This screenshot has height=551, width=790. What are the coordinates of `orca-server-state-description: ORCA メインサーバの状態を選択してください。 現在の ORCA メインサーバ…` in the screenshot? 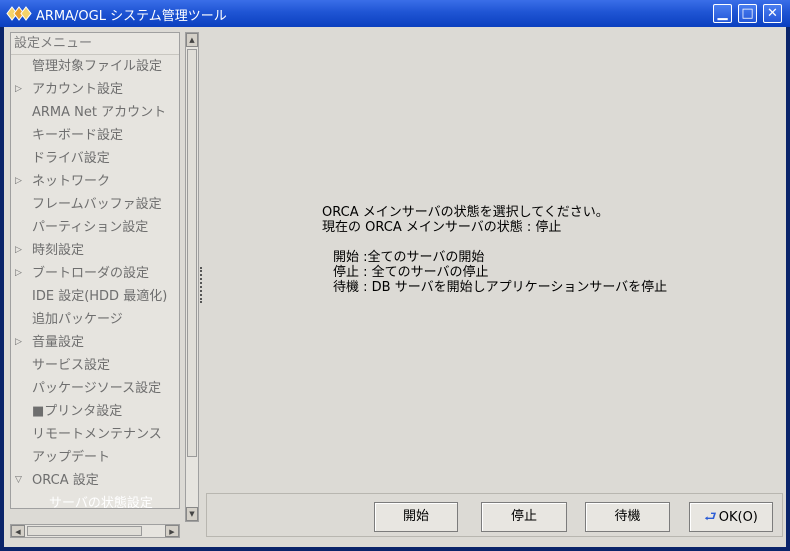 It's located at (494, 250).